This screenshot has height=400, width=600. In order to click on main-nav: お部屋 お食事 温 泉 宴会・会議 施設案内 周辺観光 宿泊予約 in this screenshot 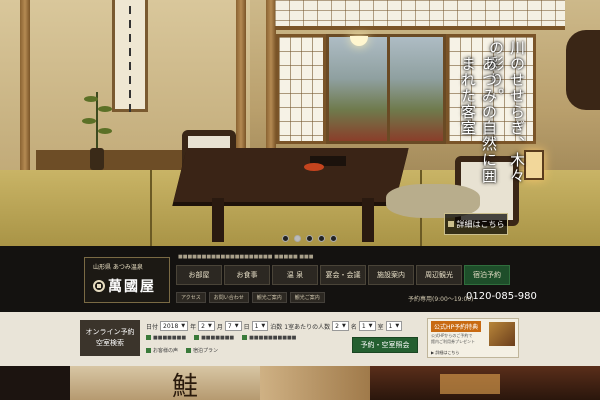, I will do `click(343, 275)`.